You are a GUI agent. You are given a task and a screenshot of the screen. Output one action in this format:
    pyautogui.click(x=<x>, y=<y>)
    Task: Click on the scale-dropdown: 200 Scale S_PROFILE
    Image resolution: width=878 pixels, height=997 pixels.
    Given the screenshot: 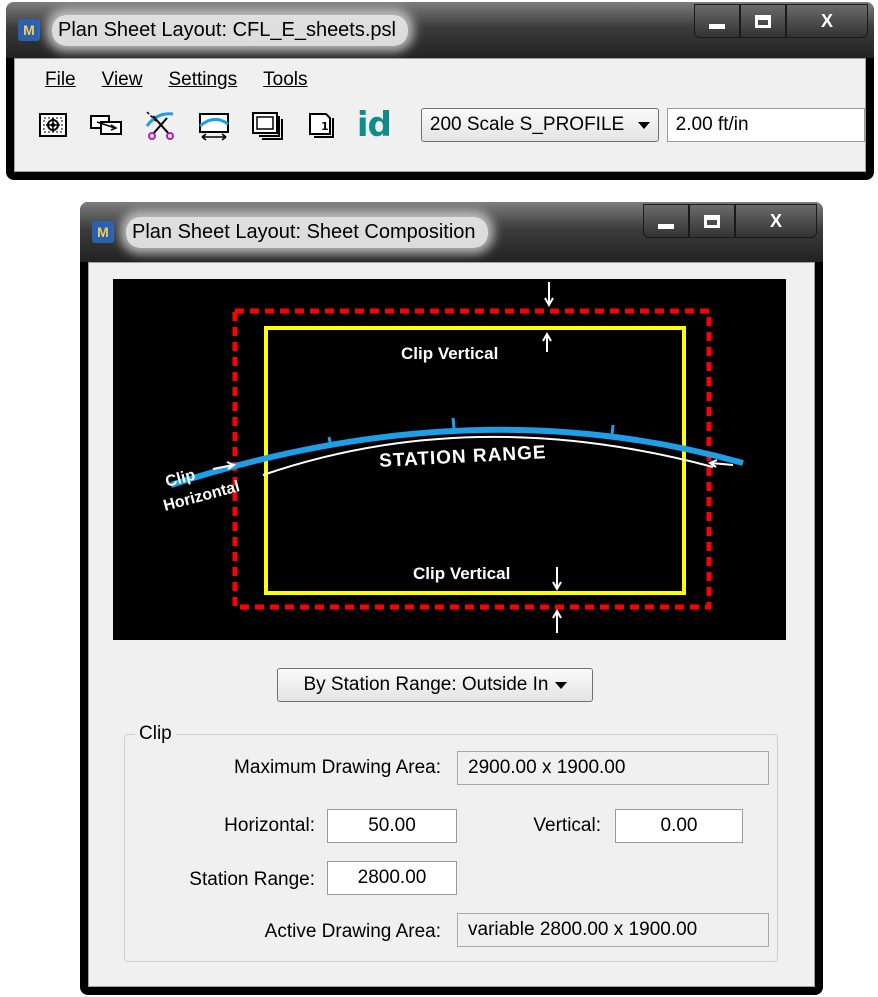 What is the action you would take?
    pyautogui.click(x=539, y=125)
    